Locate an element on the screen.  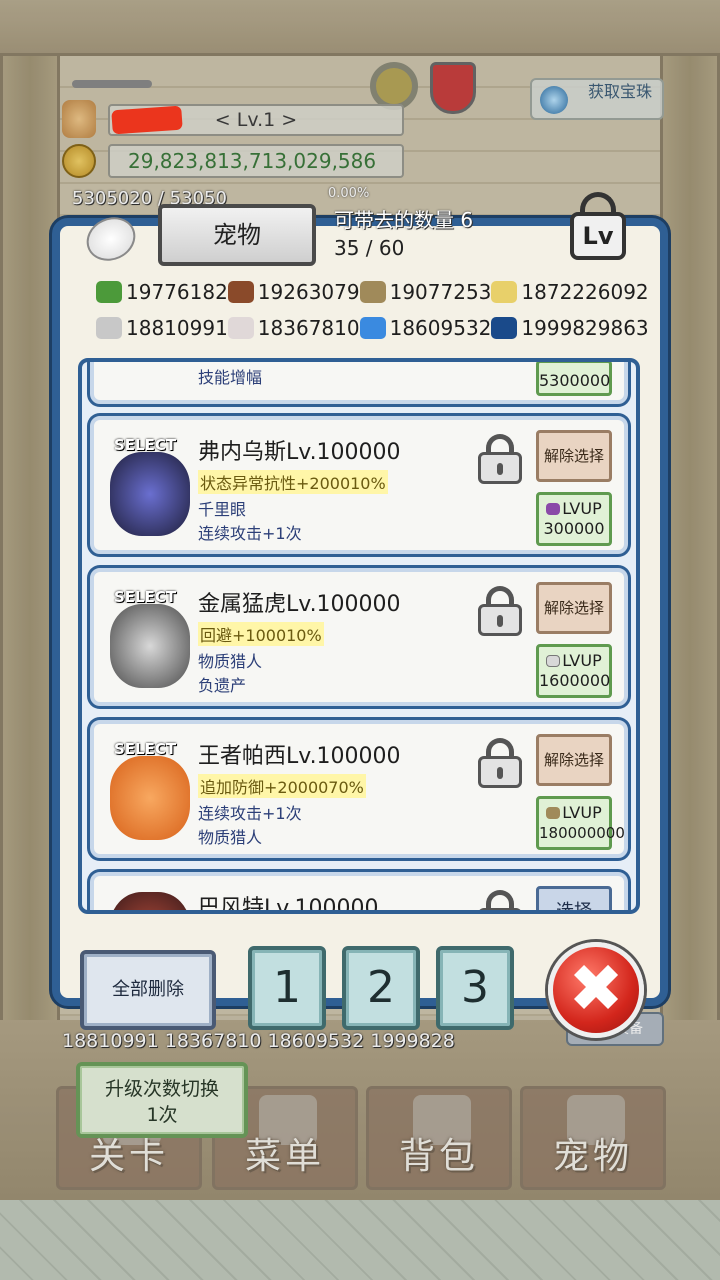
resource-value: 18367810 is located at coordinates (308, 328).